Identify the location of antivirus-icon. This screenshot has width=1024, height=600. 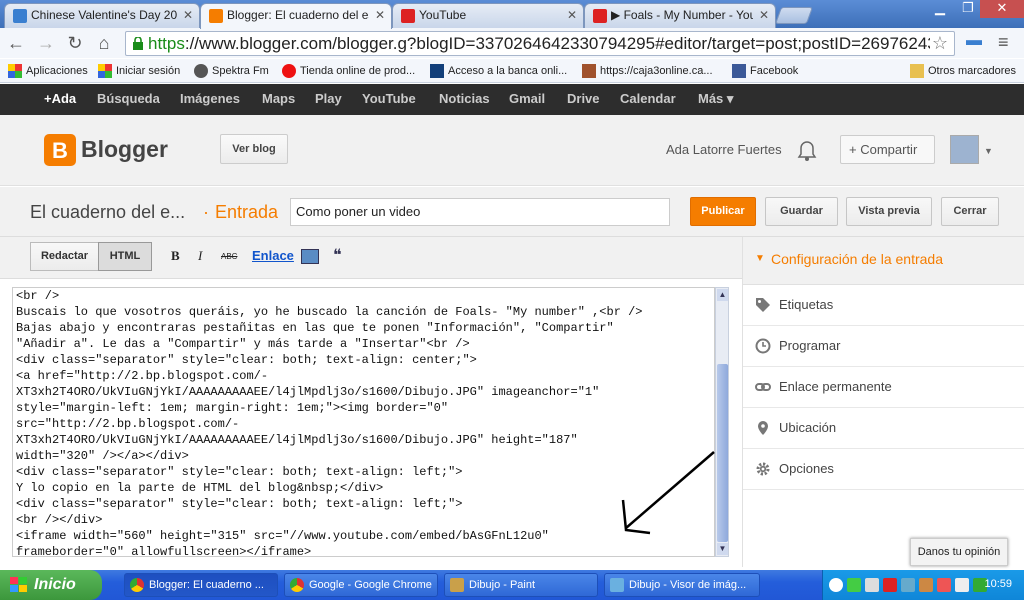
(890, 585).